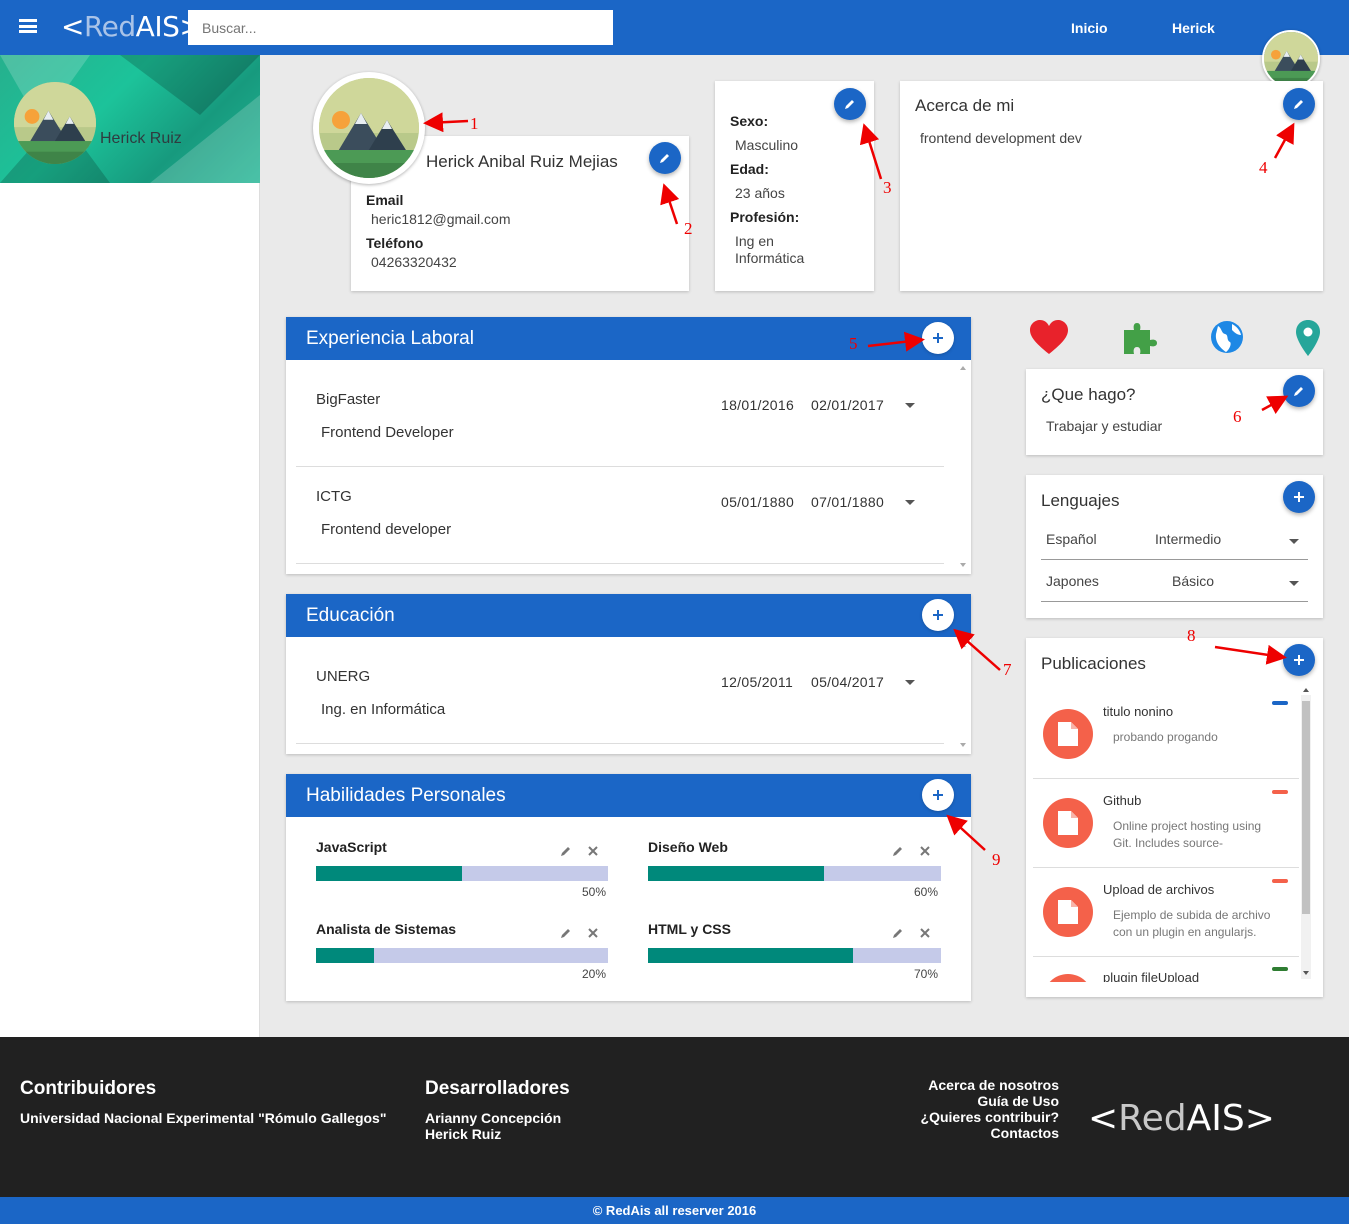 The width and height of the screenshot is (1349, 1224). What do you see at coordinates (28, 26) in the screenshot?
I see `menu-icon` at bounding box center [28, 26].